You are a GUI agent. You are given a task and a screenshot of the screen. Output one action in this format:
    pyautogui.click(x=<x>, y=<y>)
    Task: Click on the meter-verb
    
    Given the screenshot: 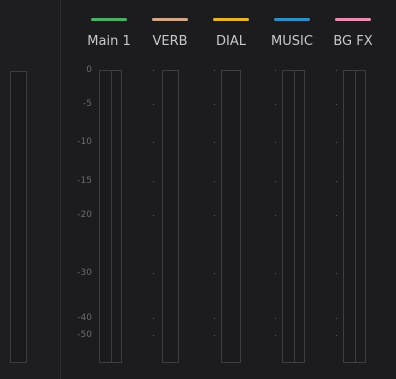 What is the action you would take?
    pyautogui.click(x=170, y=216)
    